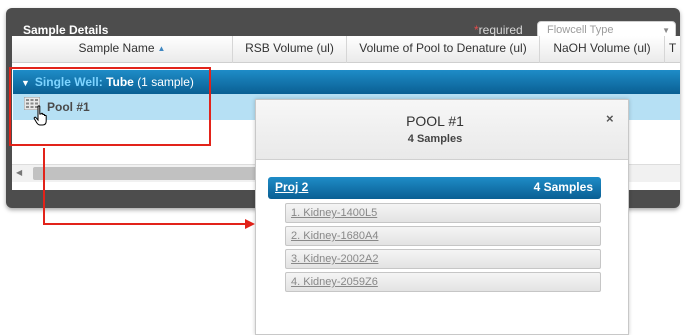  I want to click on list-item: 1. Kidney-1400L5, so click(443, 213).